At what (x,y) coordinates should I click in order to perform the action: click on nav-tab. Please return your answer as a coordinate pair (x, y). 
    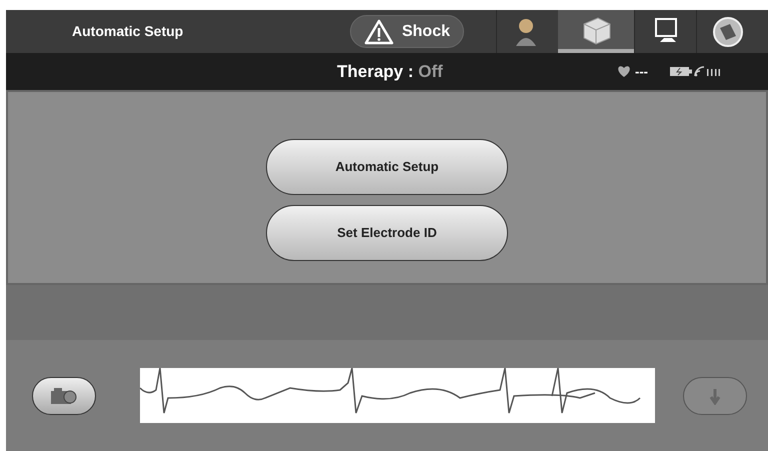
    Looking at the image, I should click on (596, 31).